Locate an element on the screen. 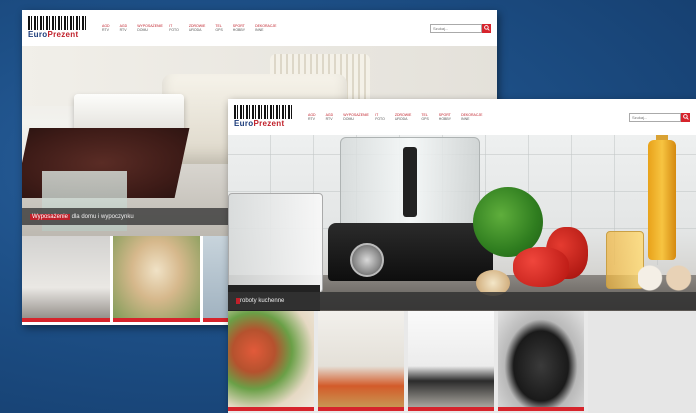 This screenshot has width=696, height=413. thumbnail-blender is located at coordinates (361, 361).